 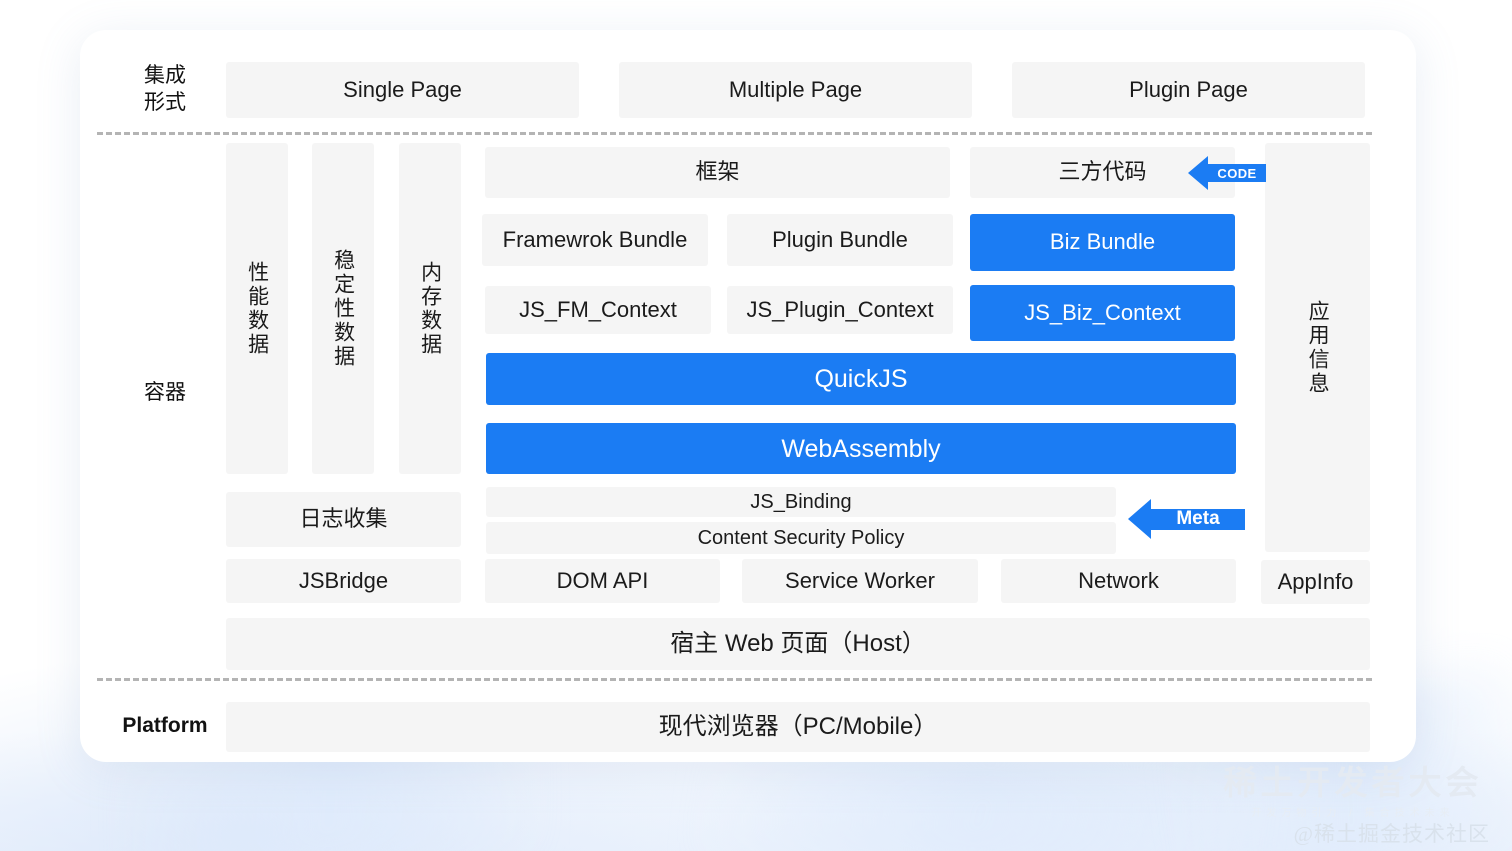 What do you see at coordinates (795, 90) in the screenshot?
I see `integration-item-multiple-page: Multiple Page` at bounding box center [795, 90].